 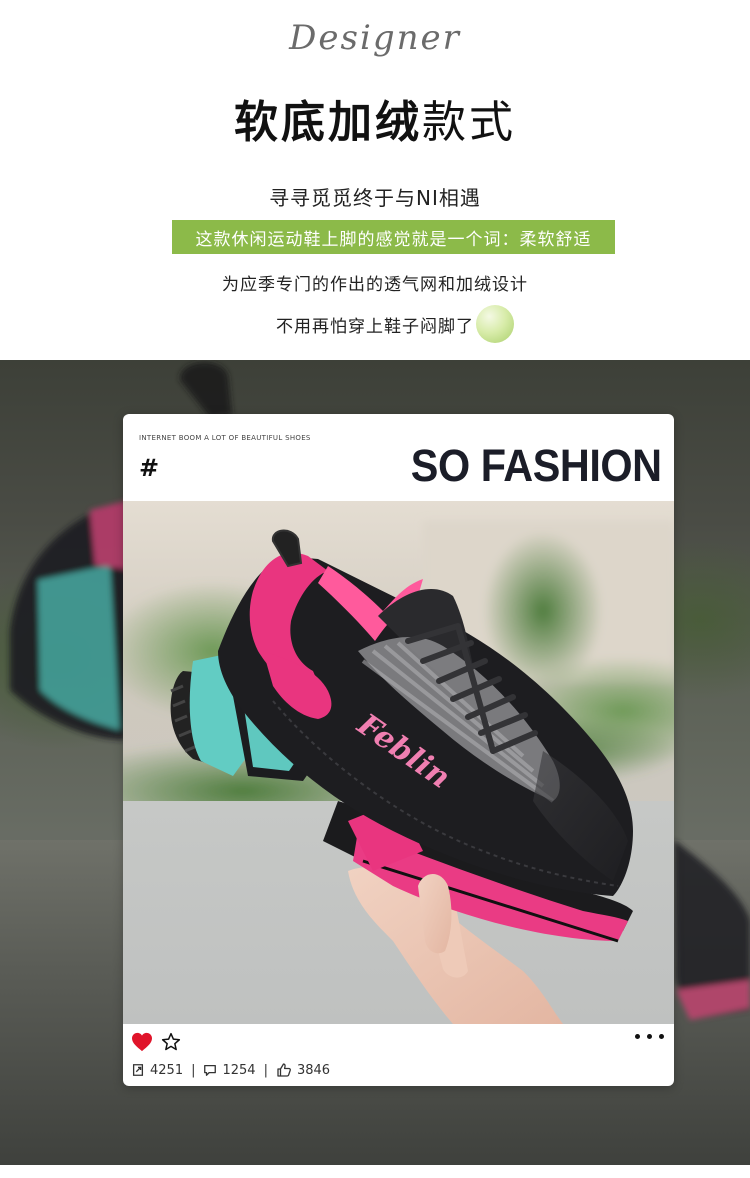 I want to click on page-title: 软底加绒款式, so click(x=375, y=118).